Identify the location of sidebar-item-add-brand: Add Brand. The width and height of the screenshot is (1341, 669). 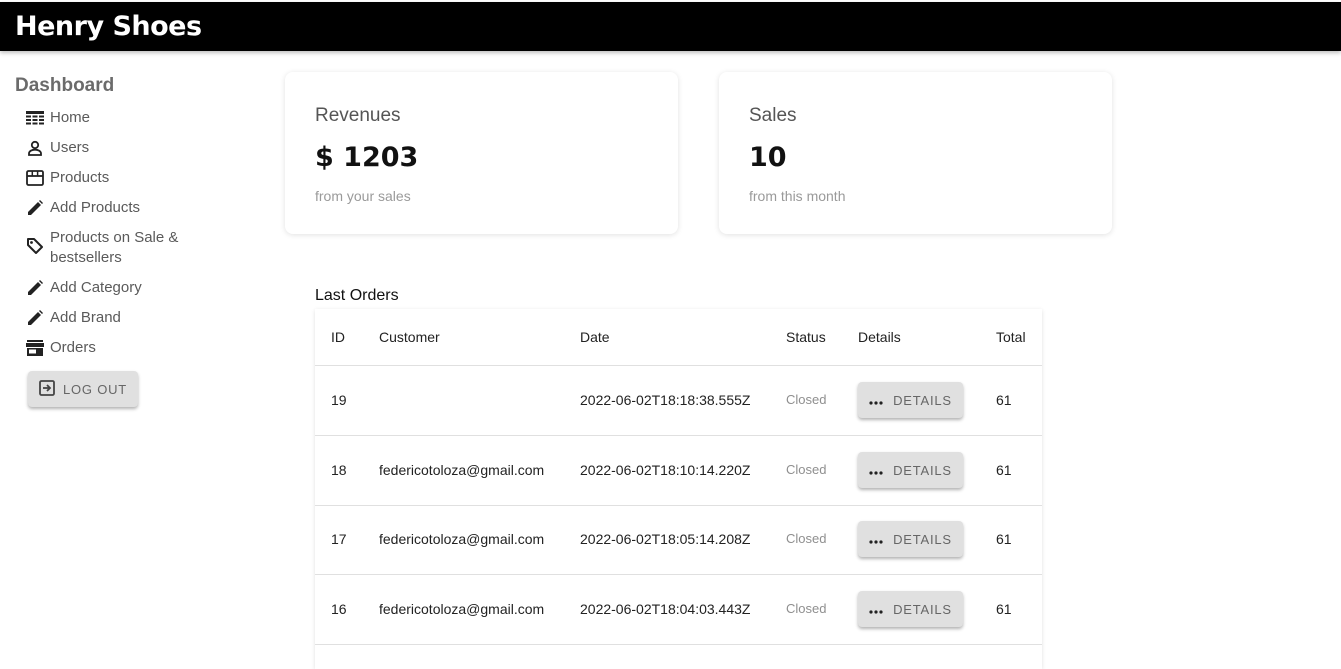
(107, 318).